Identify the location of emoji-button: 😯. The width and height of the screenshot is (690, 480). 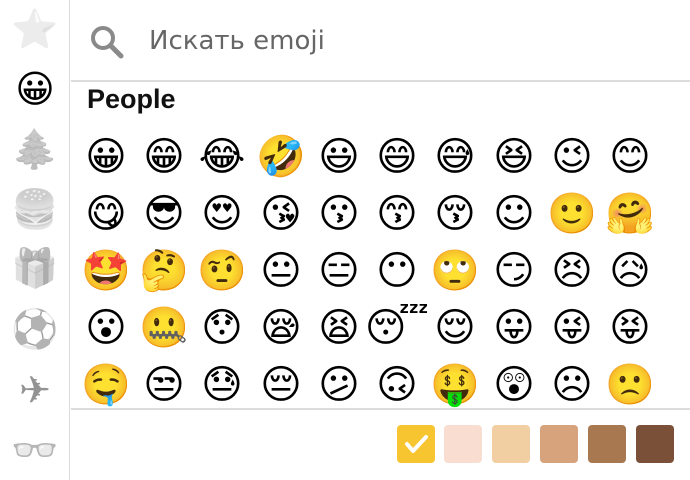
(222, 328).